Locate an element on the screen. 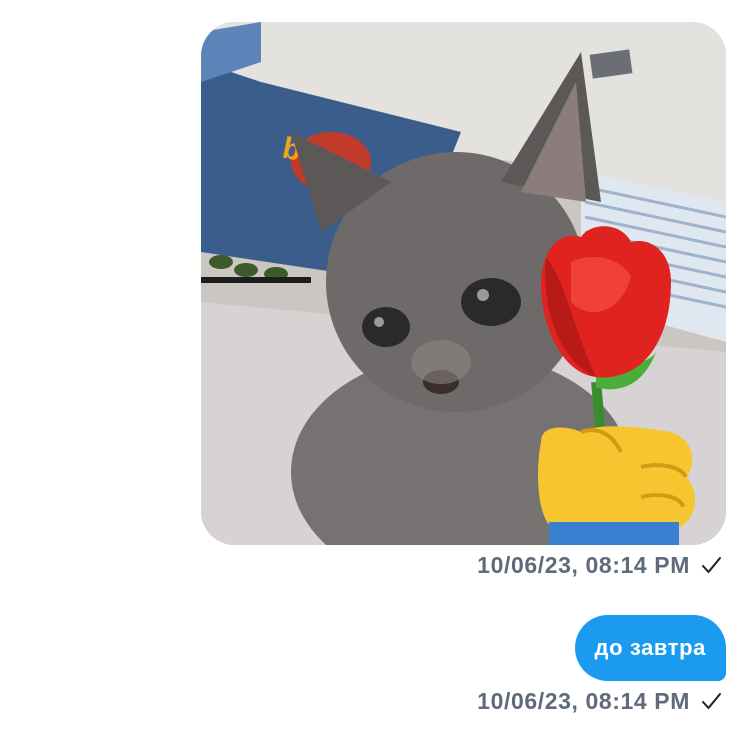 This screenshot has width=750, height=734. text-message-bubble: до завтра is located at coordinates (650, 648).